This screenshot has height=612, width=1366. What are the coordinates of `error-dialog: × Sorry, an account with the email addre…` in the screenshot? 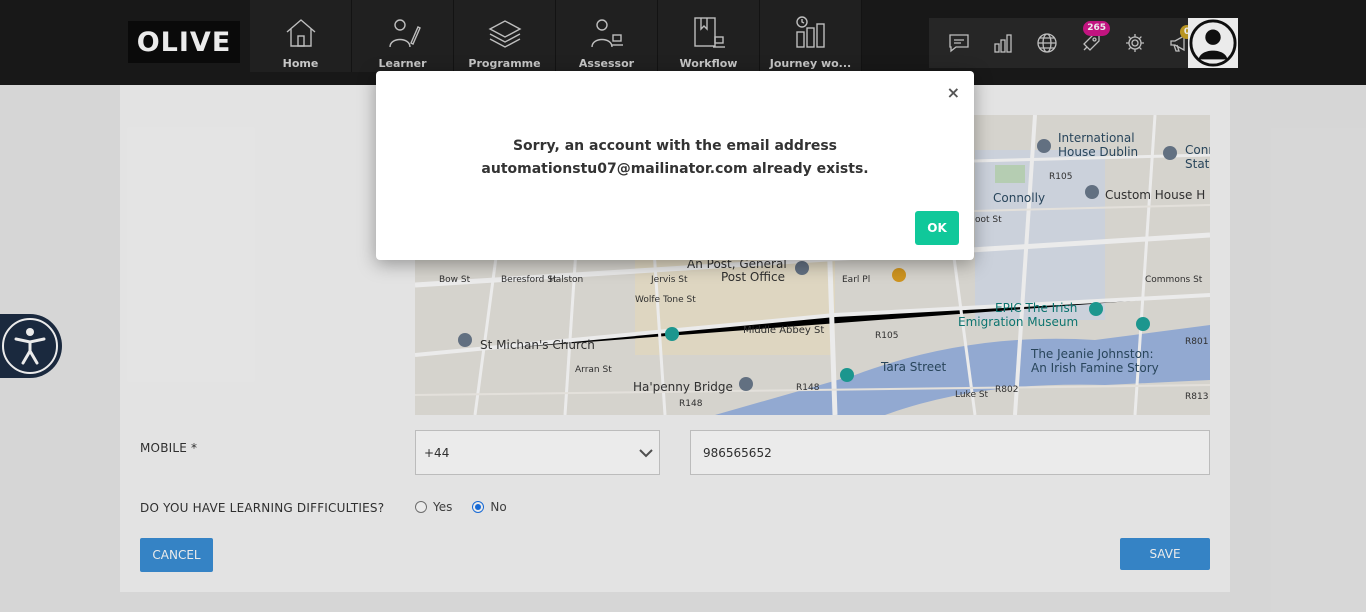 It's located at (675, 165).